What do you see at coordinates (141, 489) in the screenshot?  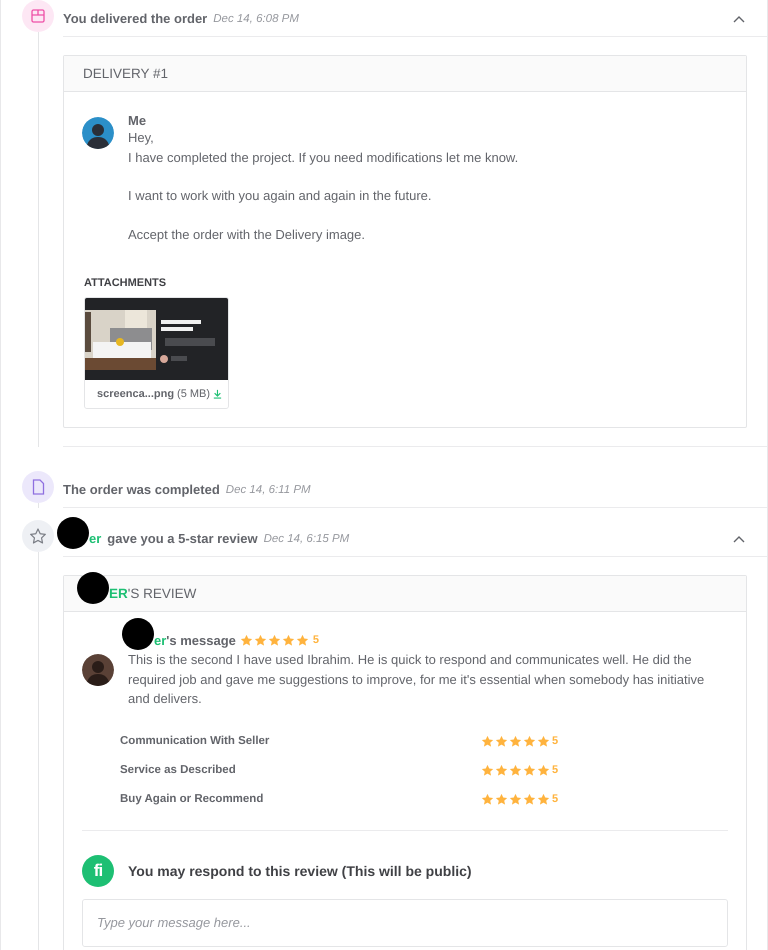 I see `event-title: The order was completed` at bounding box center [141, 489].